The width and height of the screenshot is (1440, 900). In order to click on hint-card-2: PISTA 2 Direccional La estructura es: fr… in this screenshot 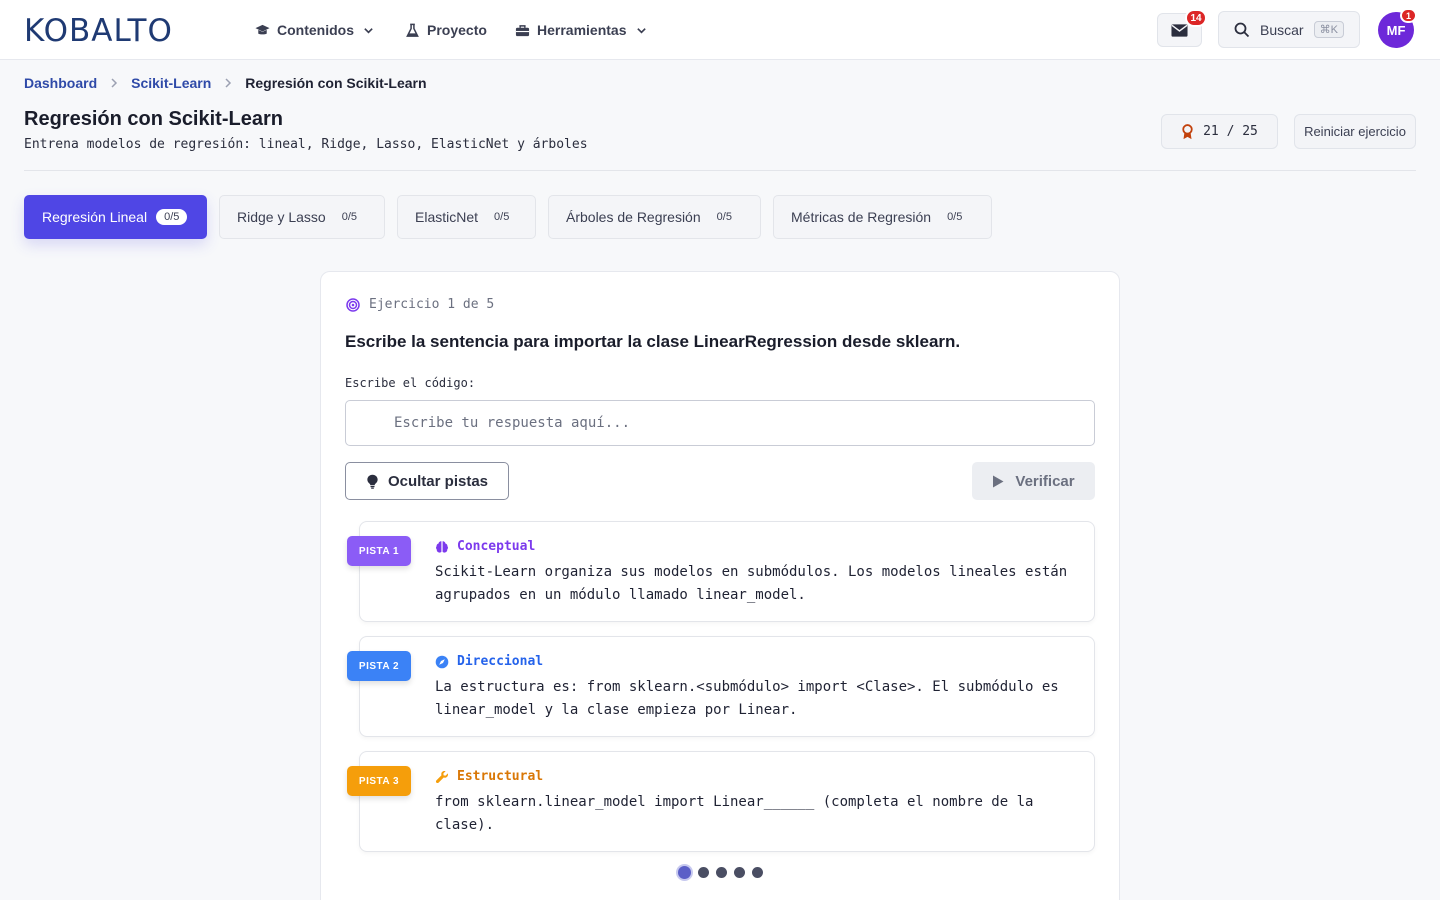, I will do `click(721, 686)`.